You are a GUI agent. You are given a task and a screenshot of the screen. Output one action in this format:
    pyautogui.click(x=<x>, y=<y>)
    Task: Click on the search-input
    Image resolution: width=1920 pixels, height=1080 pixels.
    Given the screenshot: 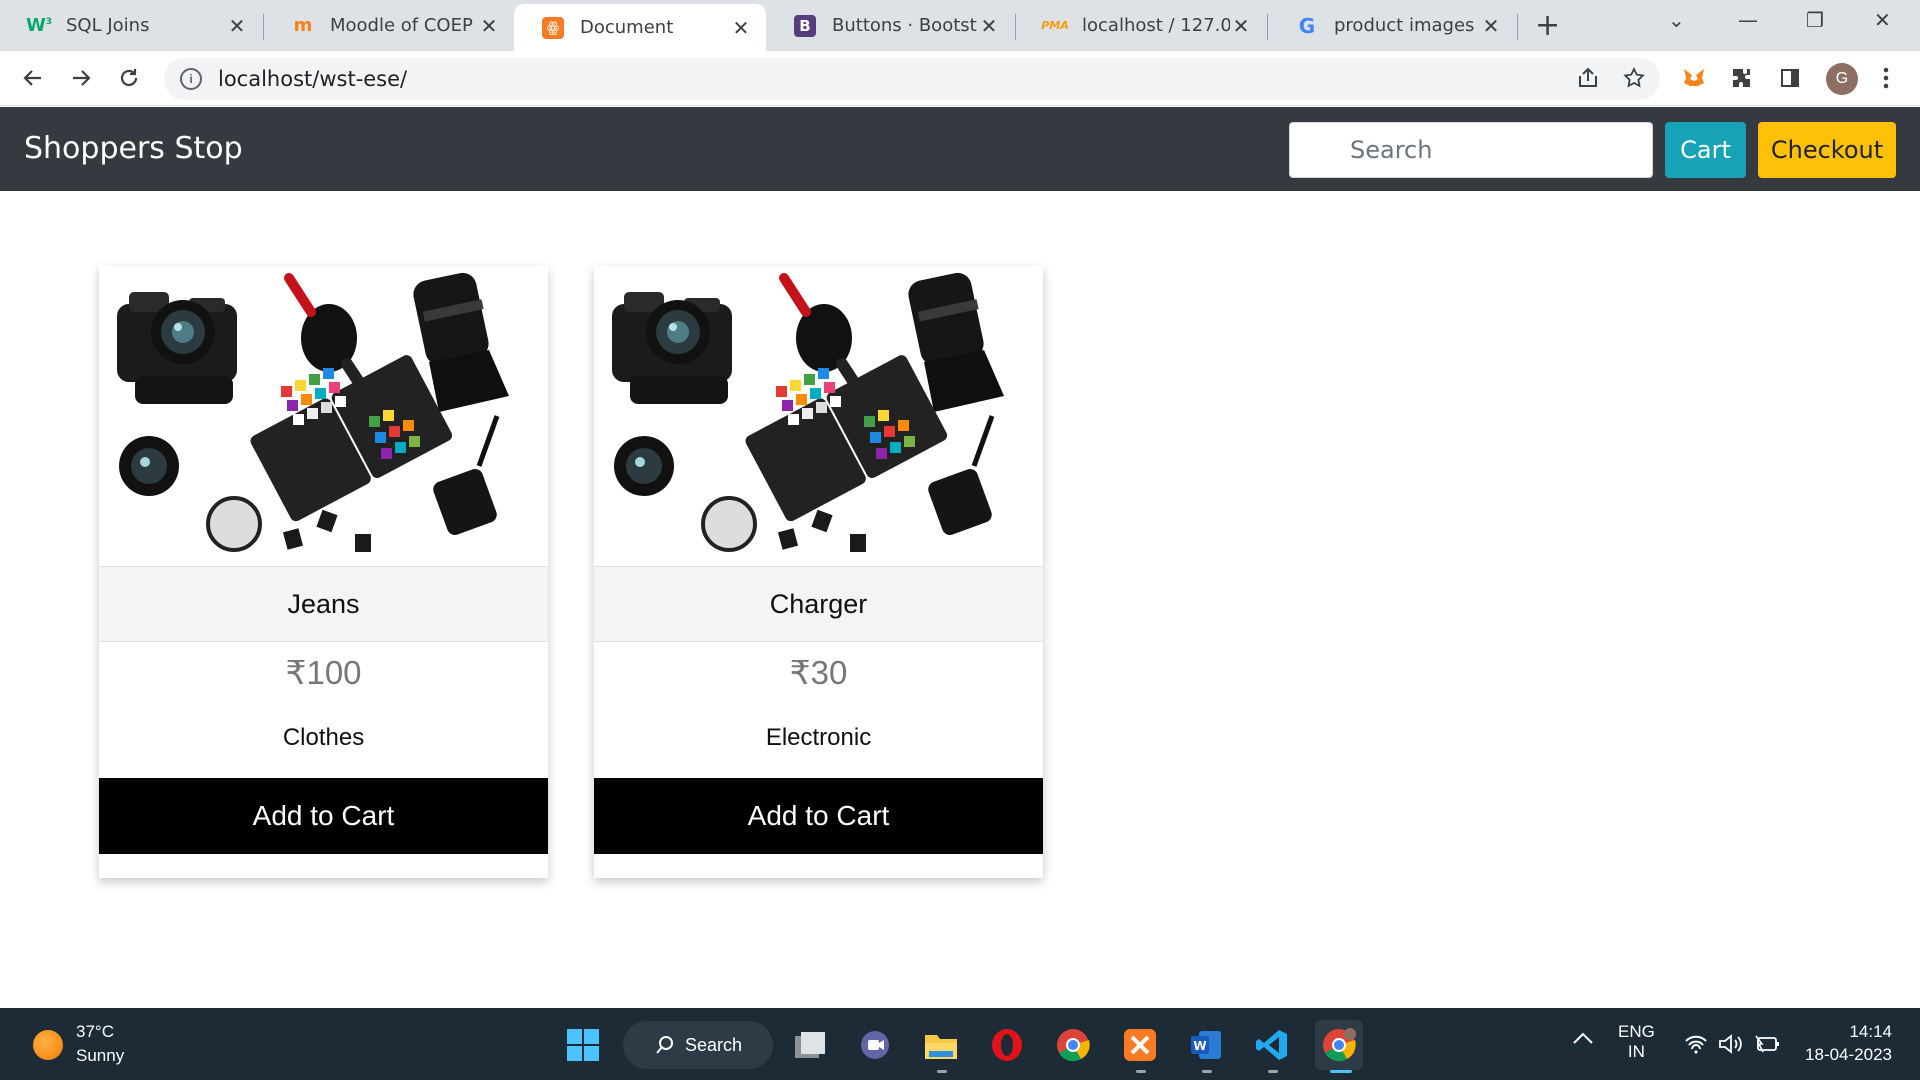 What is the action you would take?
    pyautogui.click(x=1471, y=150)
    